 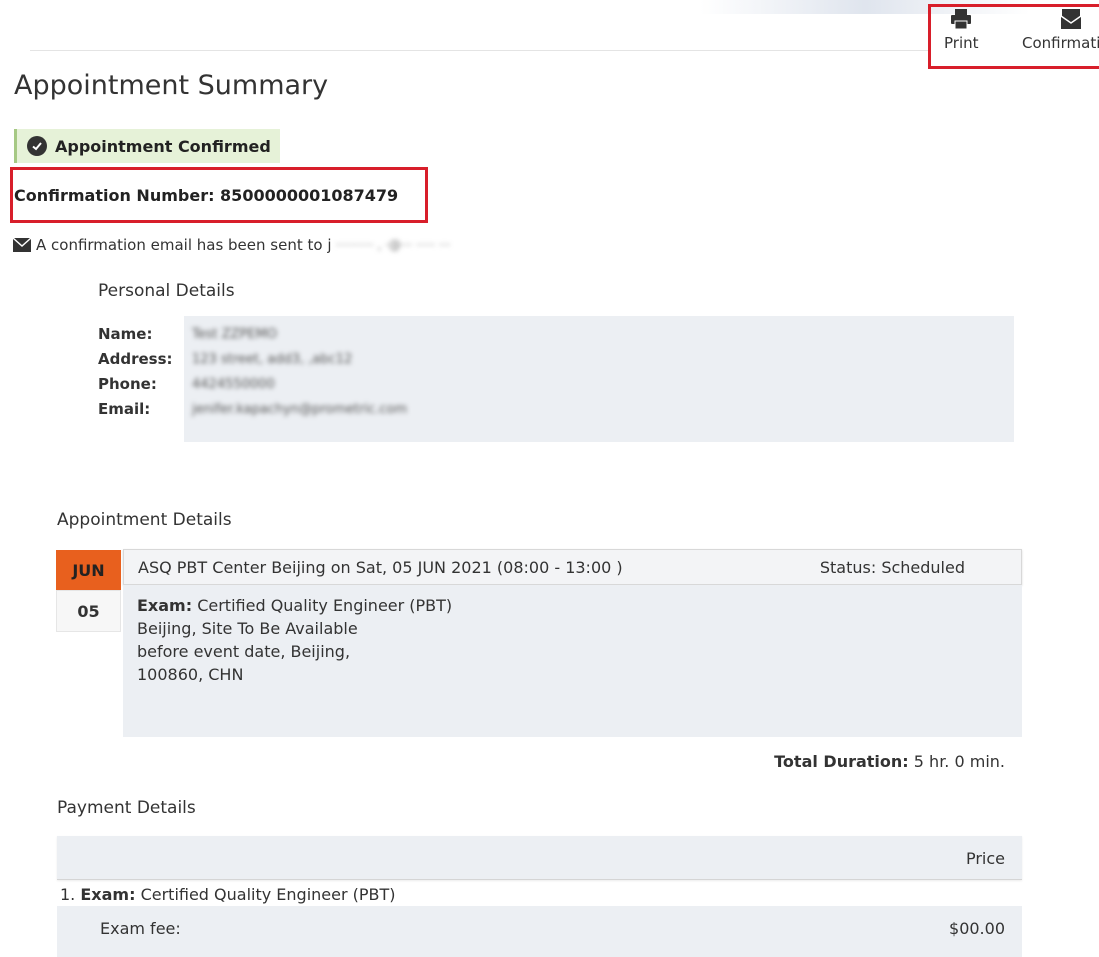 What do you see at coordinates (88, 570) in the screenshot?
I see `date-month: JUN` at bounding box center [88, 570].